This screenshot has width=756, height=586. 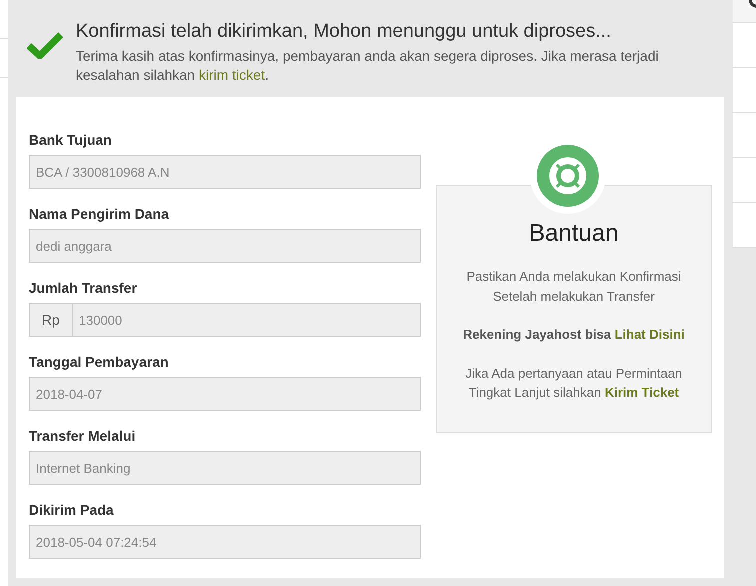 What do you see at coordinates (72, 510) in the screenshot?
I see `field-label: Dikirim Pada` at bounding box center [72, 510].